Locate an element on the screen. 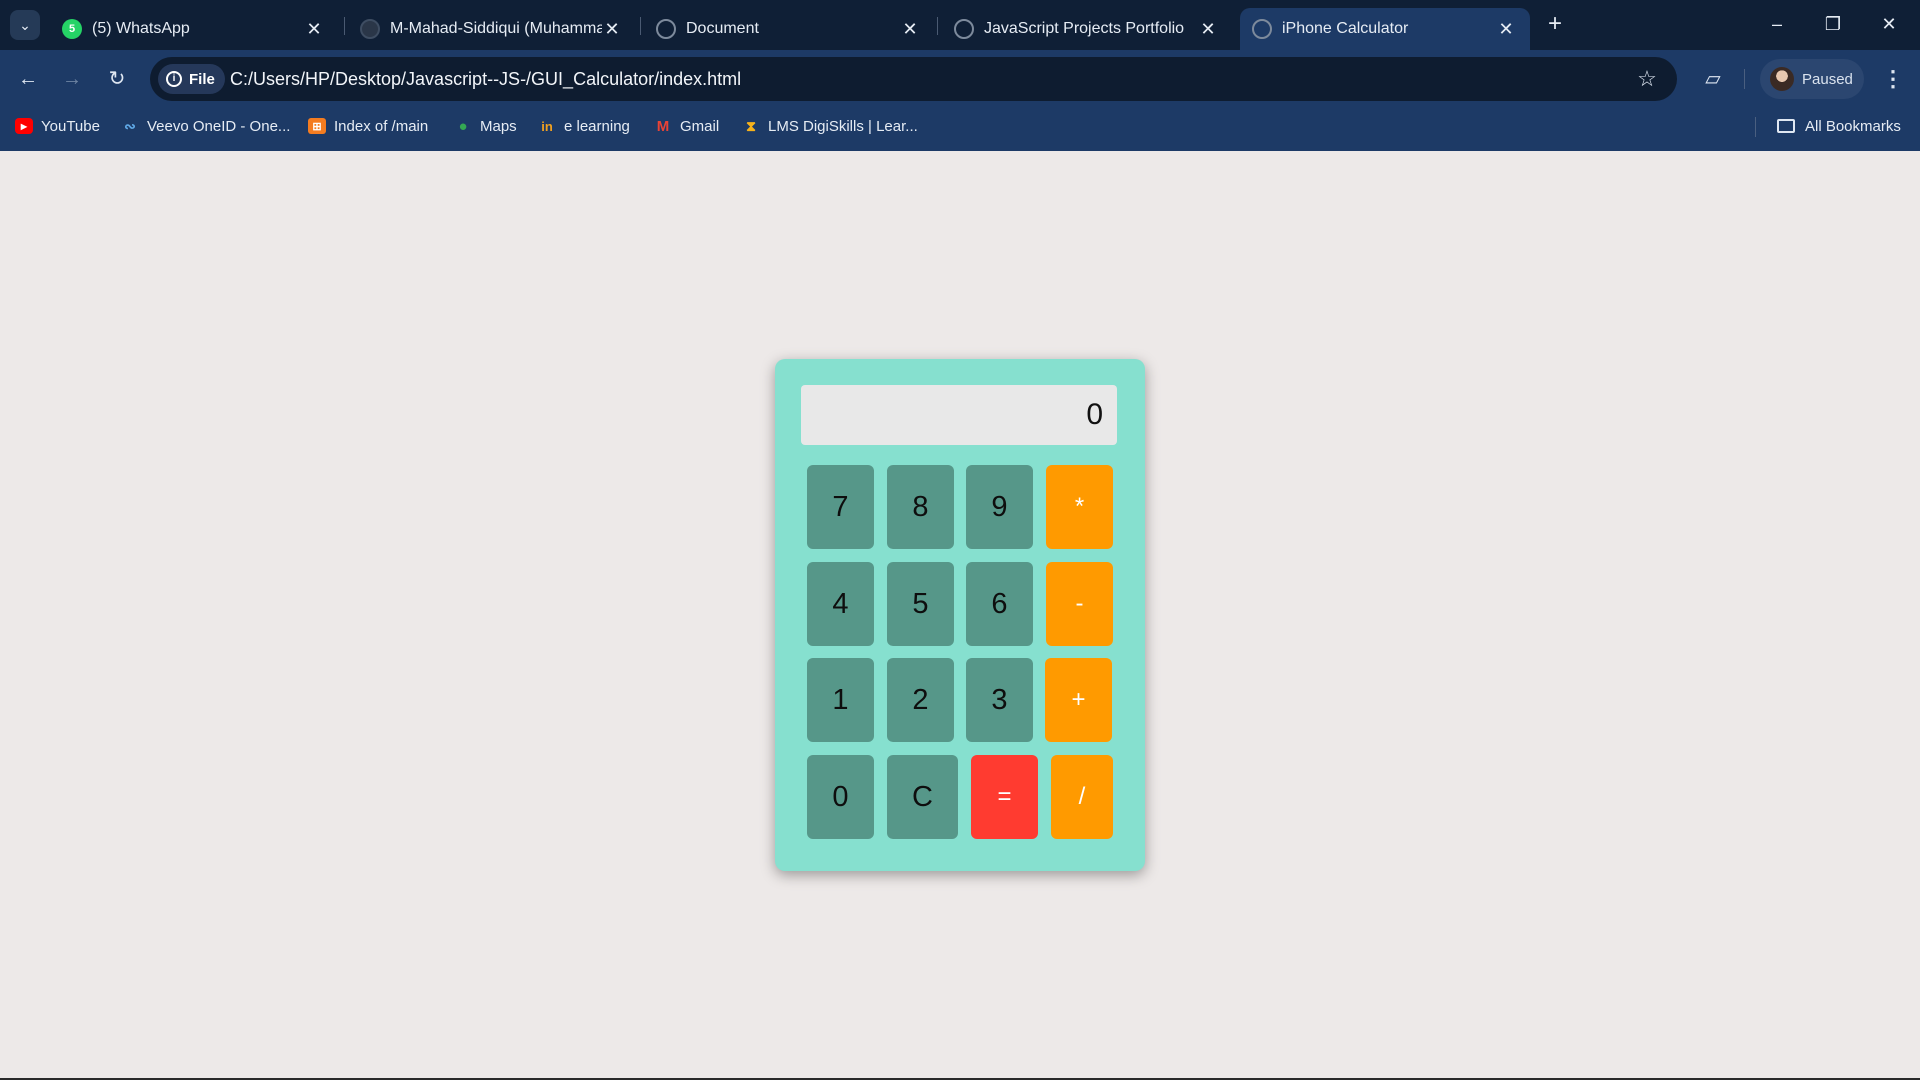 The height and width of the screenshot is (1080, 1920). bookmark-maps: ● Maps is located at coordinates (485, 126).